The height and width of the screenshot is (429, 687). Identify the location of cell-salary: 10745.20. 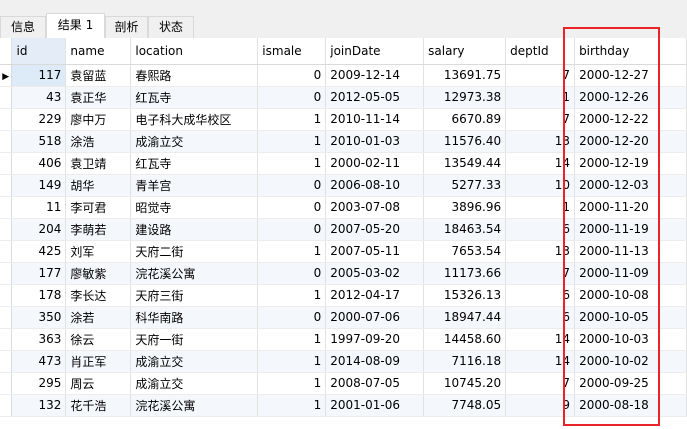
(465, 383).